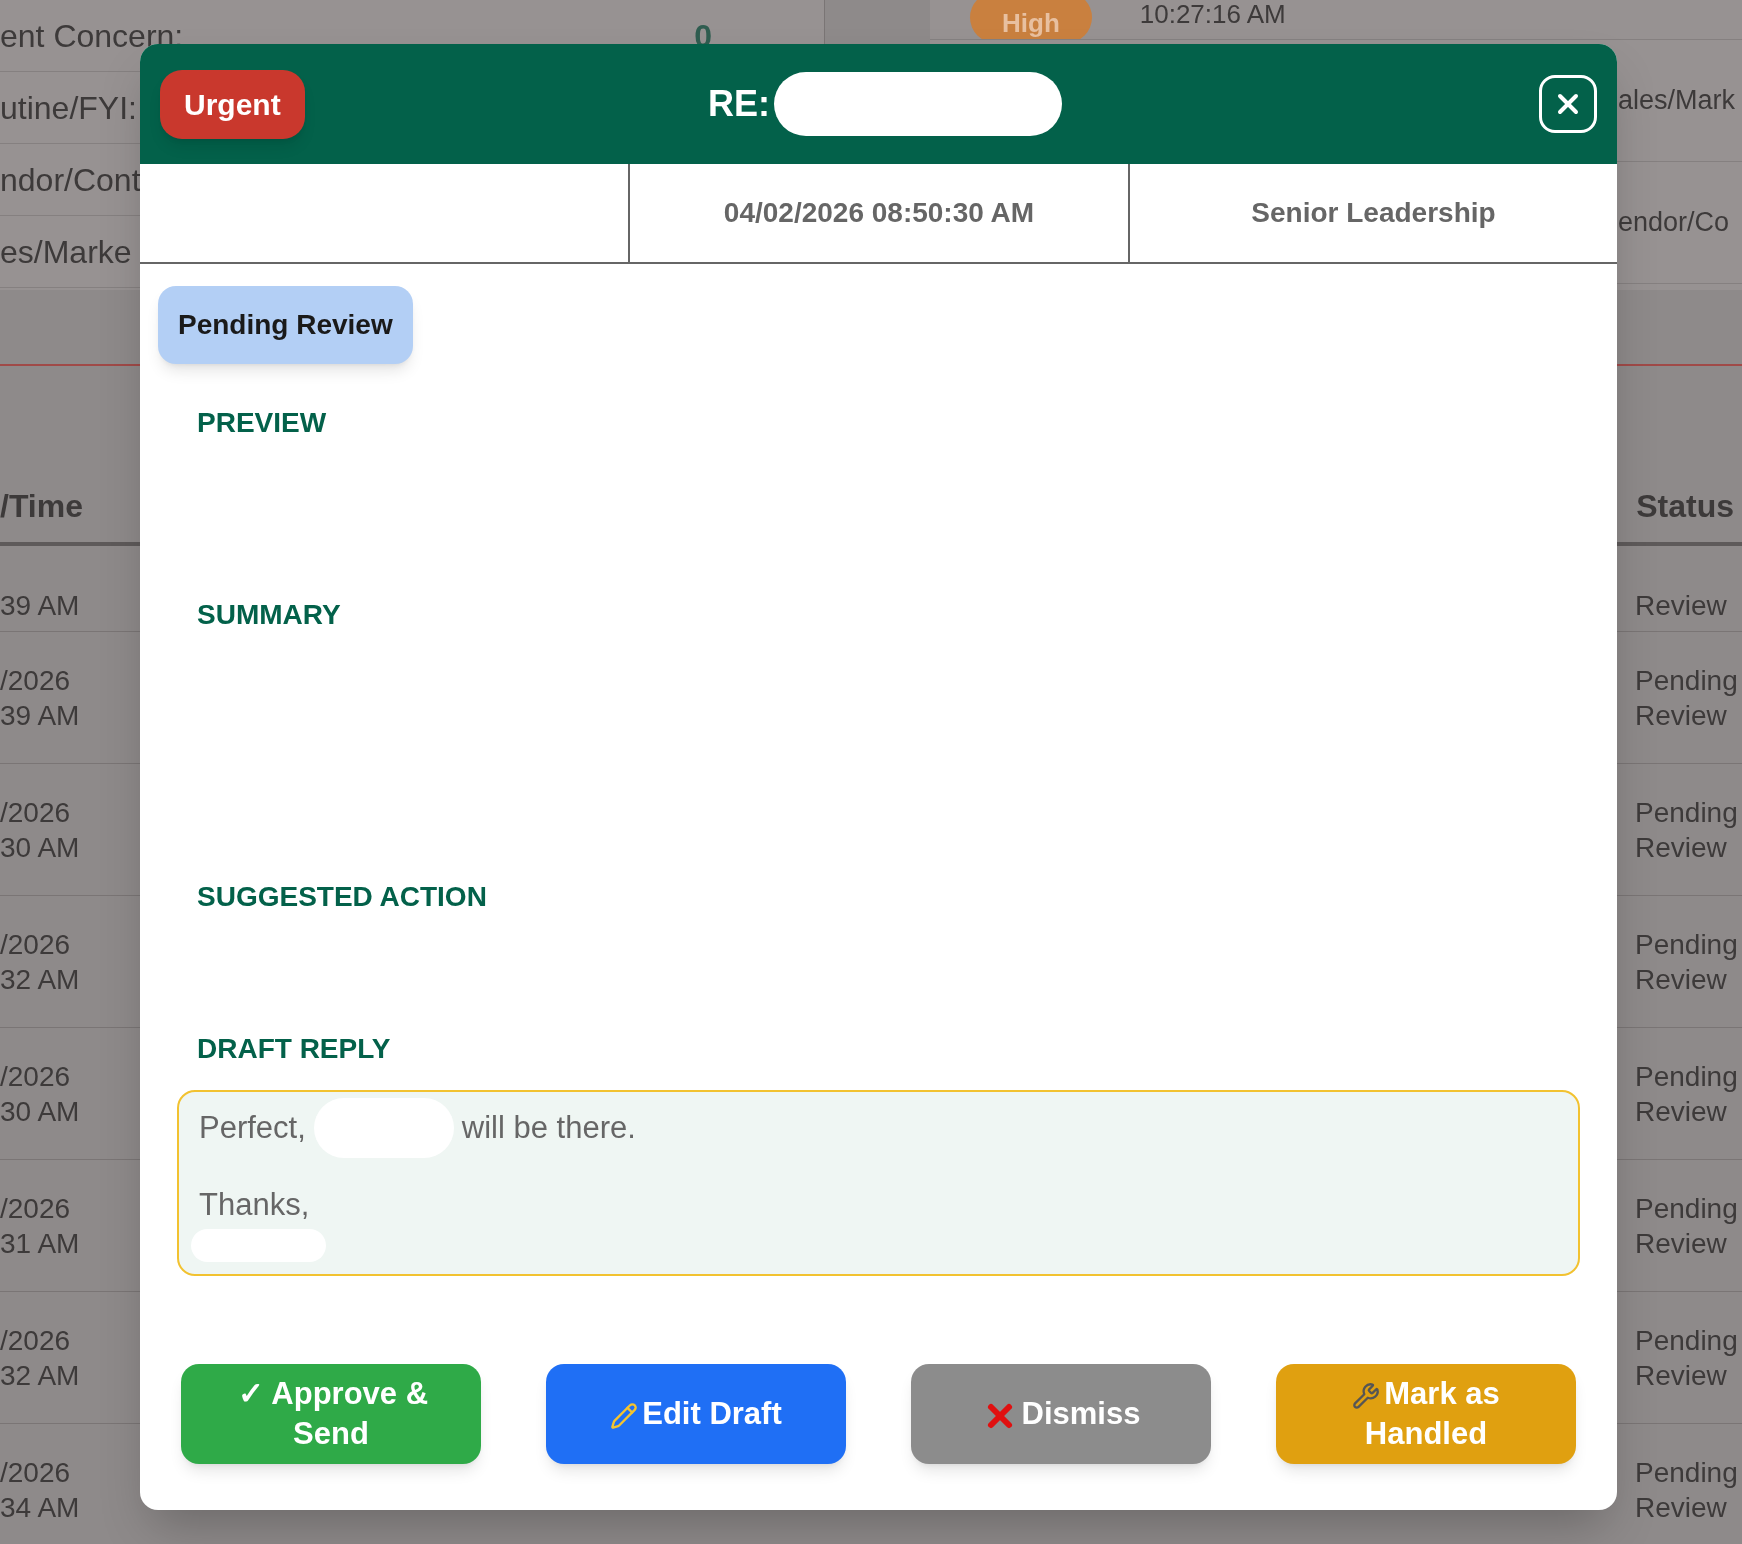 This screenshot has height=1544, width=1742. Describe the element at coordinates (262, 423) in the screenshot. I see `section-heading: PREVIEW` at that location.